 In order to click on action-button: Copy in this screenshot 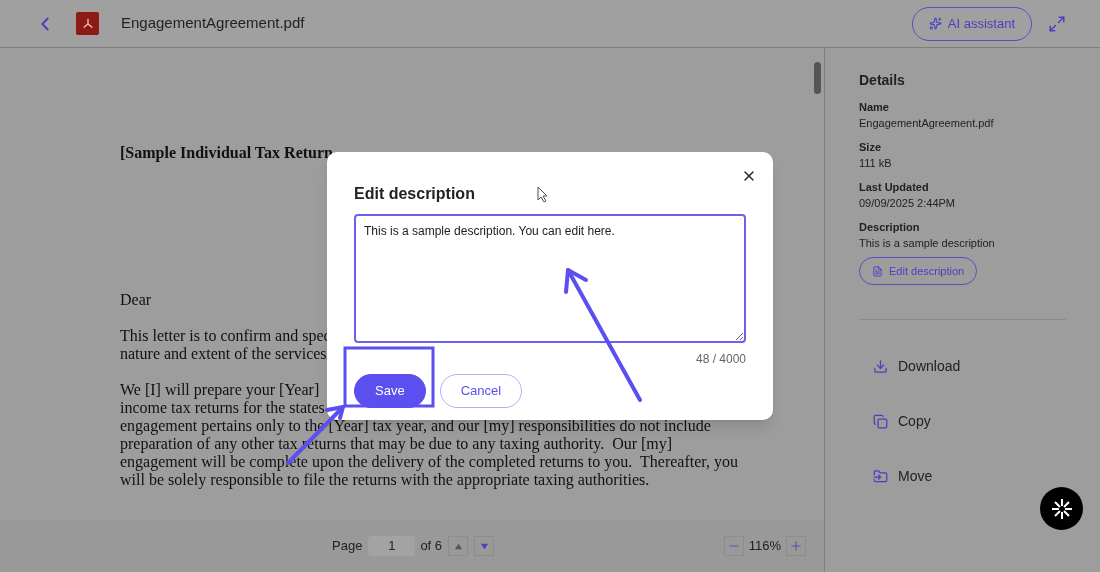, I will do `click(902, 421)`.